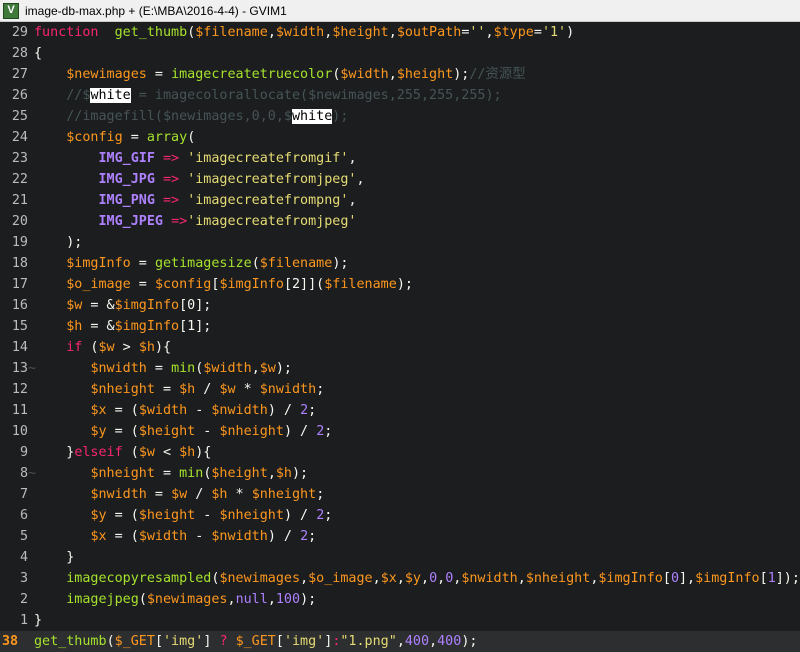 The height and width of the screenshot is (652, 800). I want to click on code-token: 400, so click(417, 641).